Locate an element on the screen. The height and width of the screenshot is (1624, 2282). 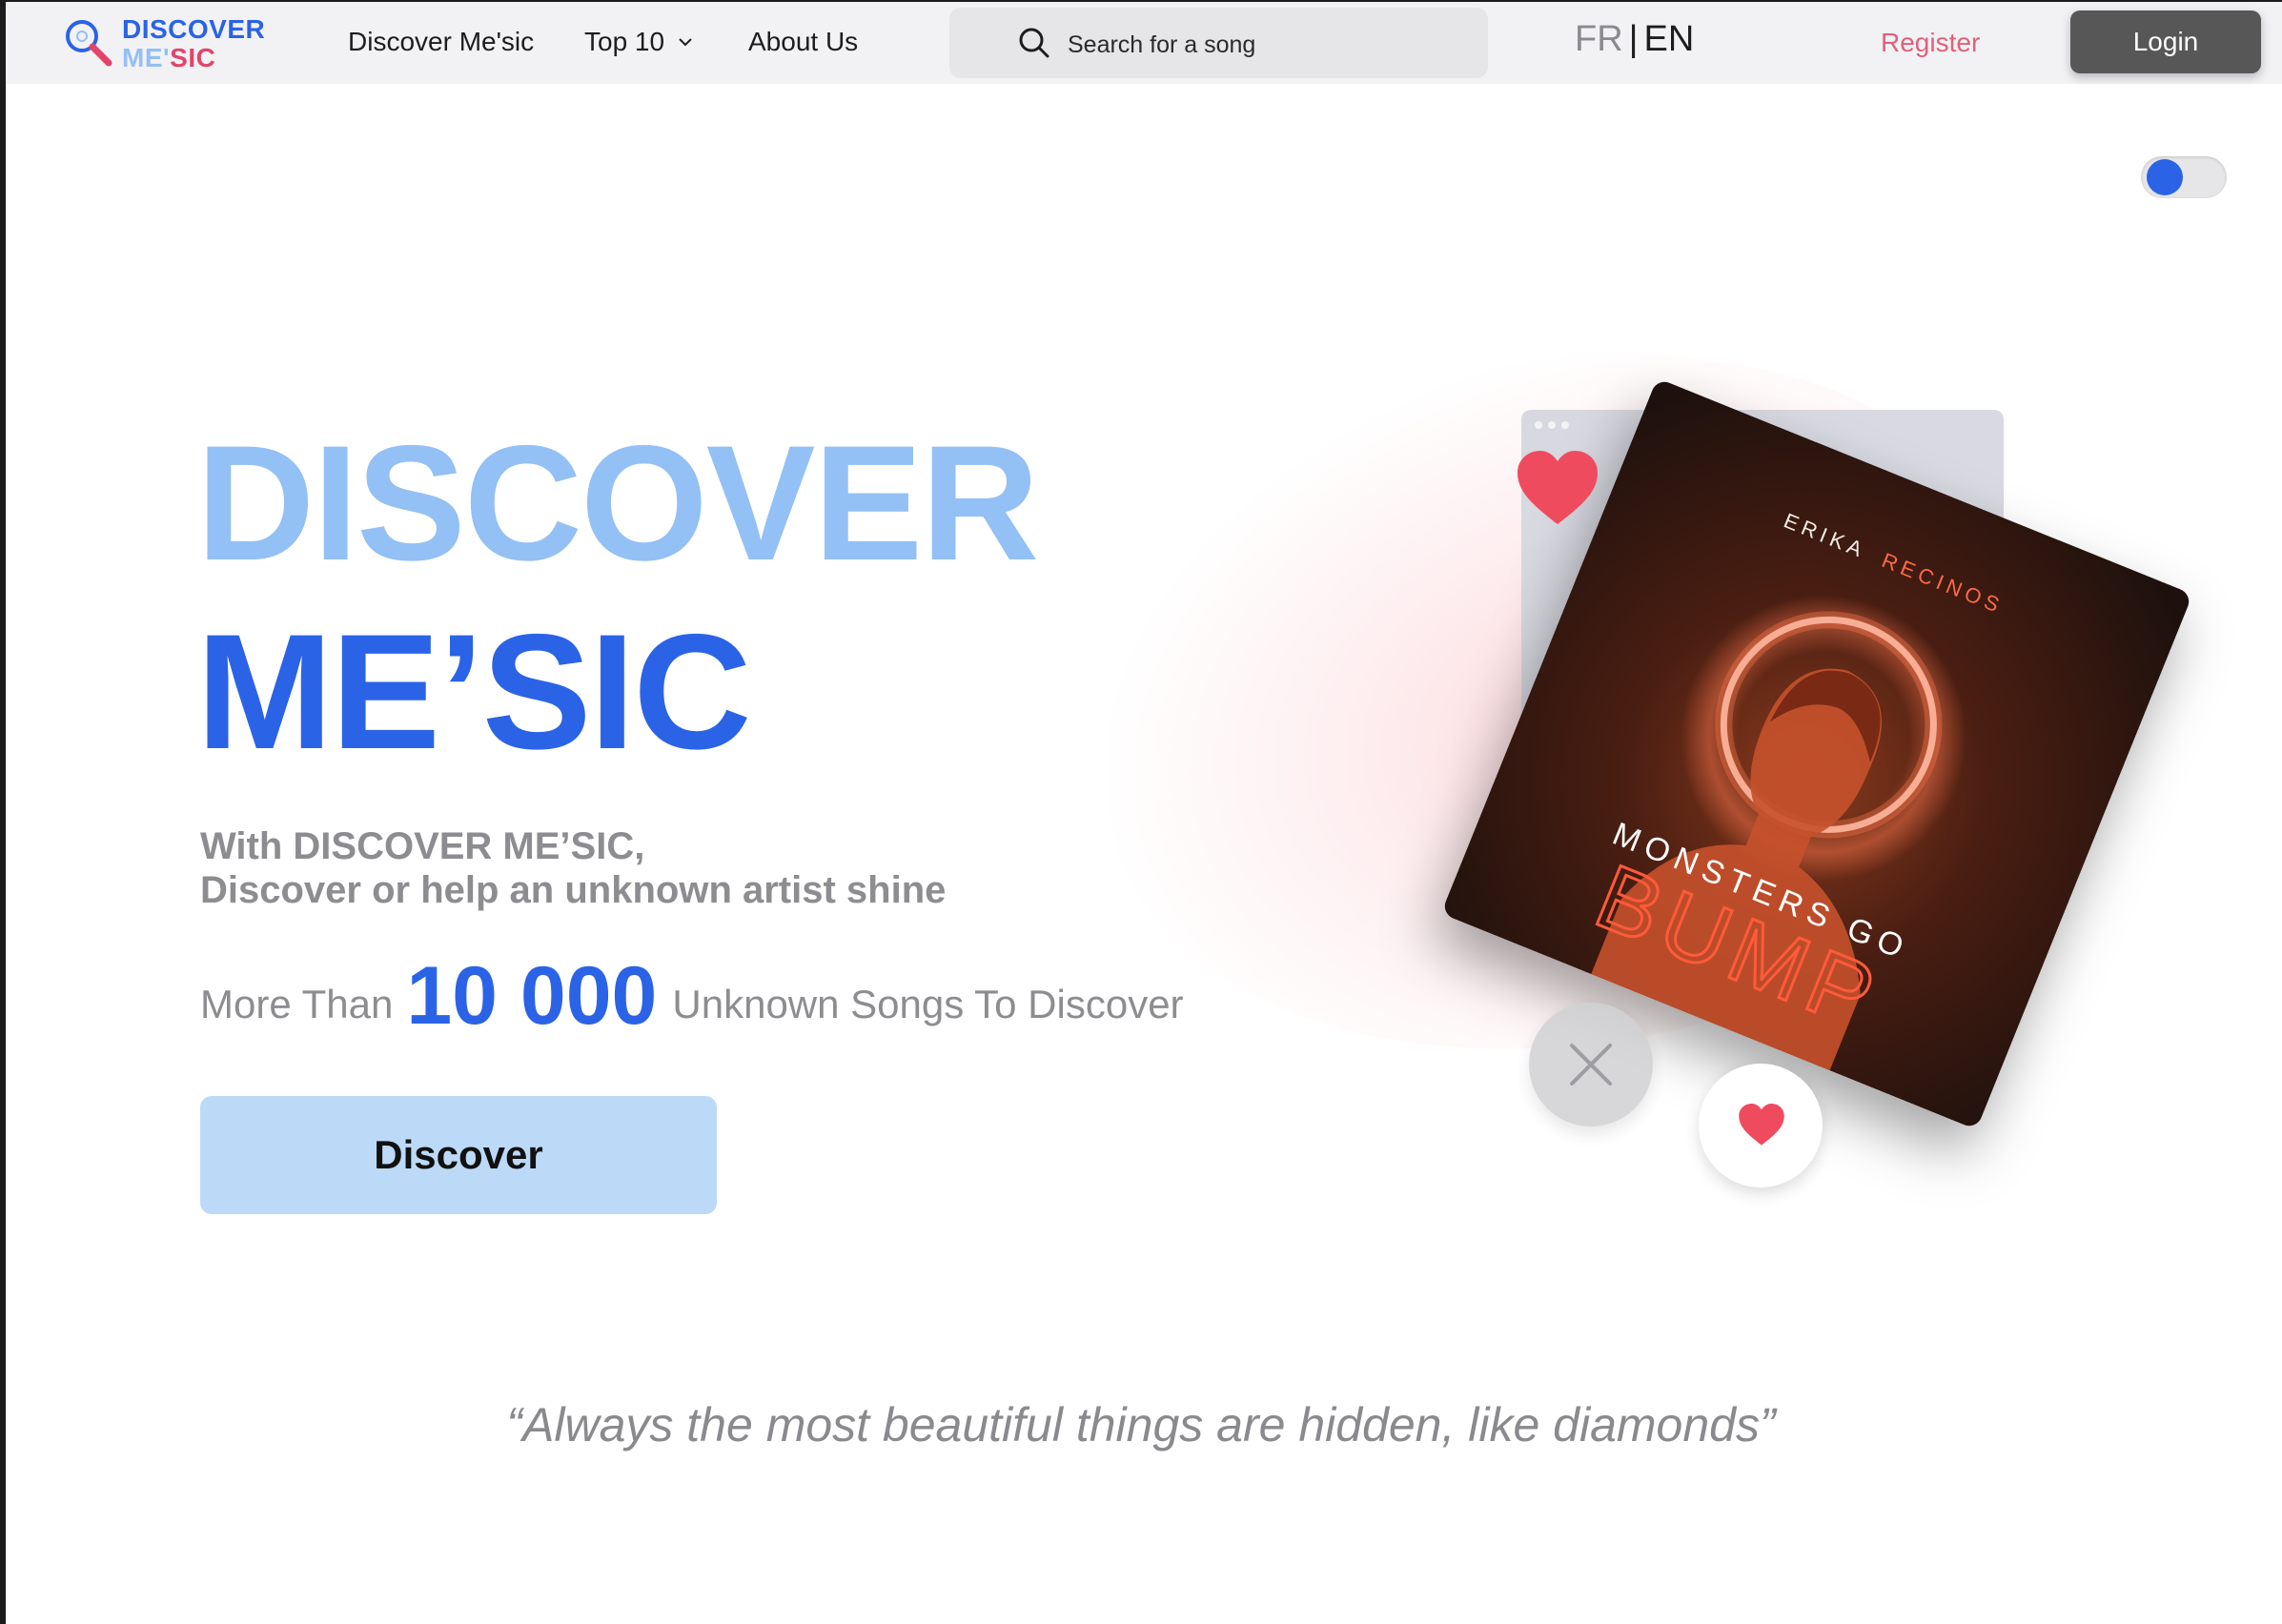
stat-suffix: Unknown Songs To Discover is located at coordinates (928, 1004).